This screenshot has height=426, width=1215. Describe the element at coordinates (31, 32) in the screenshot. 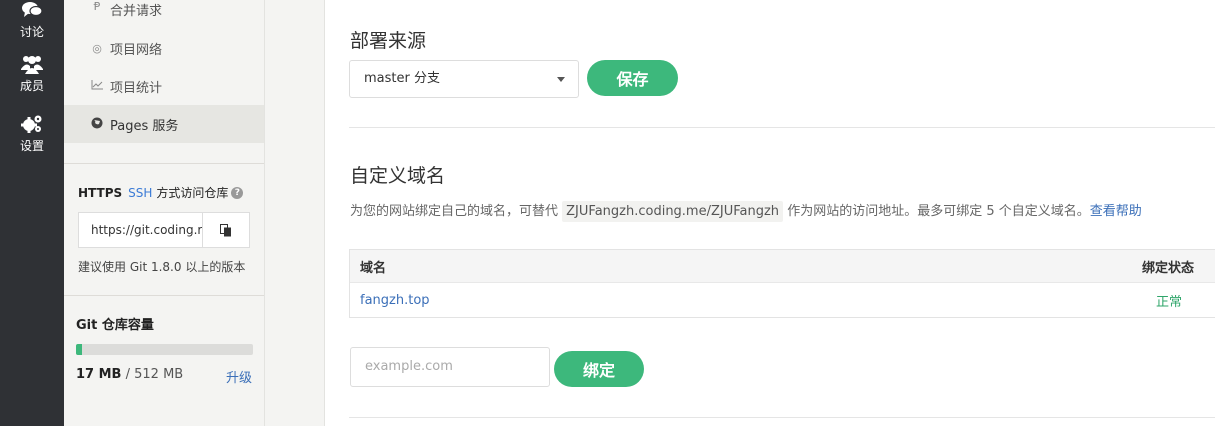

I see `rail-label: 讨论` at that location.